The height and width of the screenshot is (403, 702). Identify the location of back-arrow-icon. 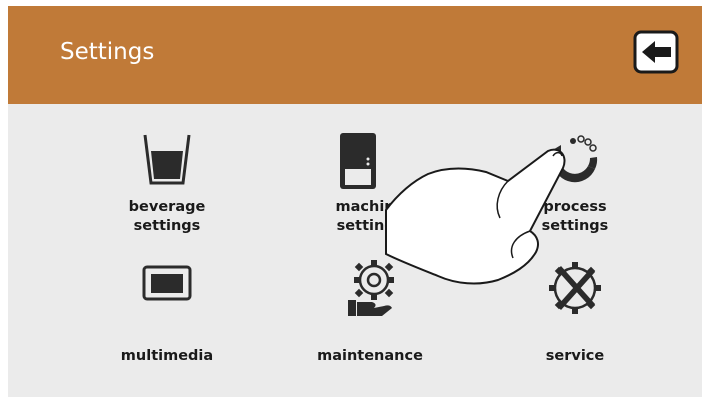
(656, 52).